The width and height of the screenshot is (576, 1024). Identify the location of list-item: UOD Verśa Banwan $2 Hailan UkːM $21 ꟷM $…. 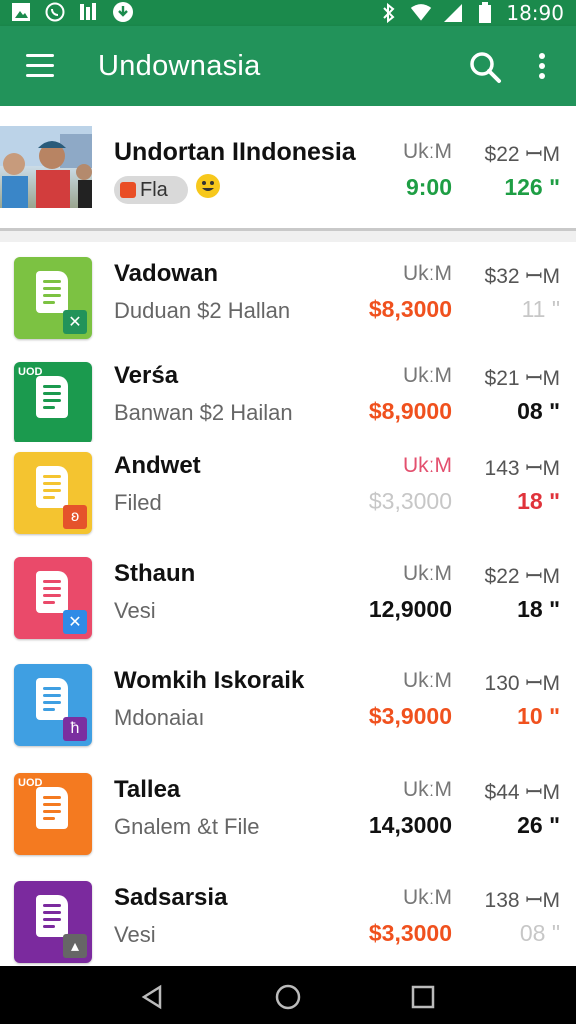
(288, 398).